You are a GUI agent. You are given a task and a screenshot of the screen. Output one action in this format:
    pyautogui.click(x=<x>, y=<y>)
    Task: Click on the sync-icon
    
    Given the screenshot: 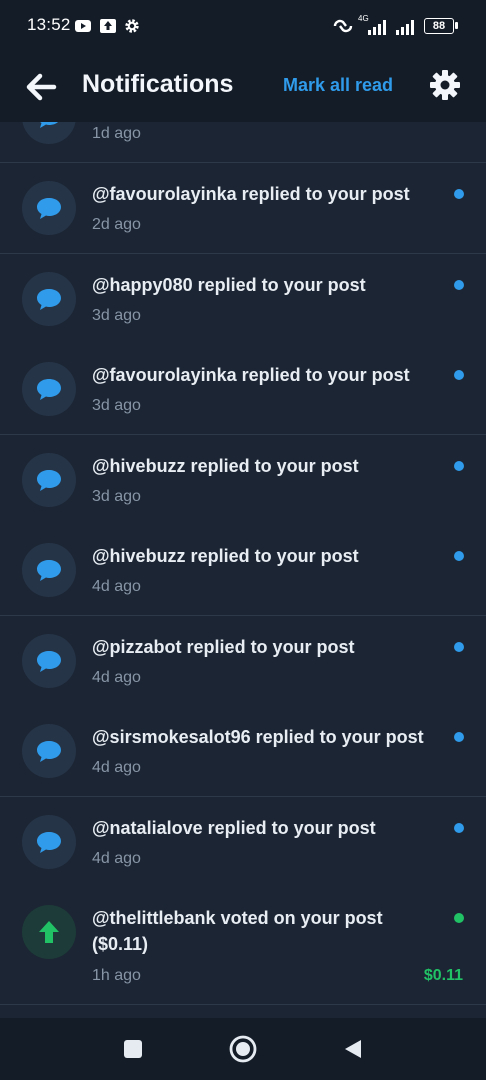 What is the action you would take?
    pyautogui.click(x=343, y=26)
    